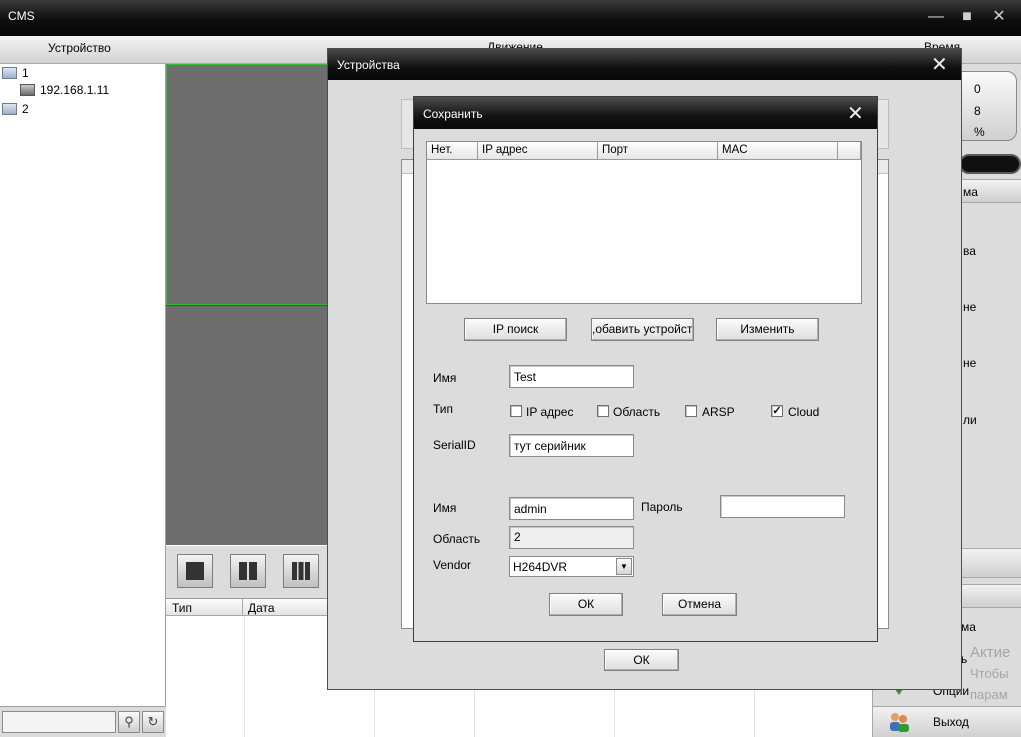 This screenshot has height=737, width=1021. I want to click on log-column-date: Дата, so click(261, 608).